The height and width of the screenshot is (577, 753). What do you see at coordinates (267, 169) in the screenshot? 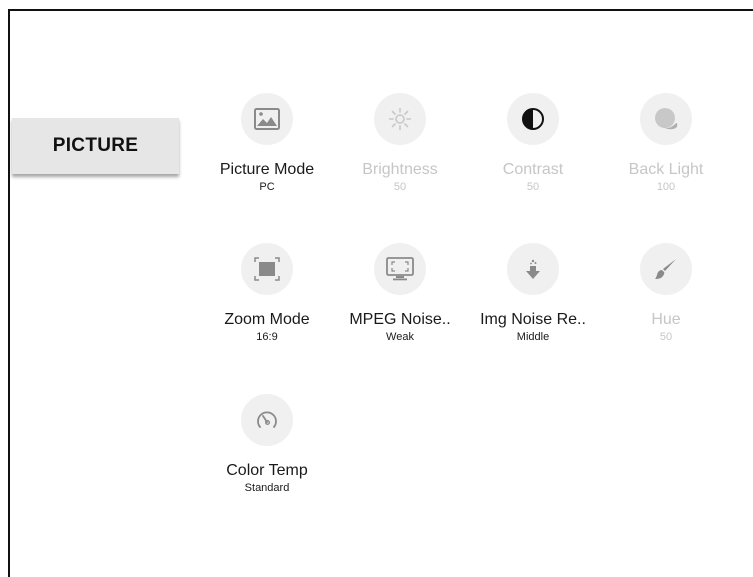
I see `setting-label: Picture Mode` at bounding box center [267, 169].